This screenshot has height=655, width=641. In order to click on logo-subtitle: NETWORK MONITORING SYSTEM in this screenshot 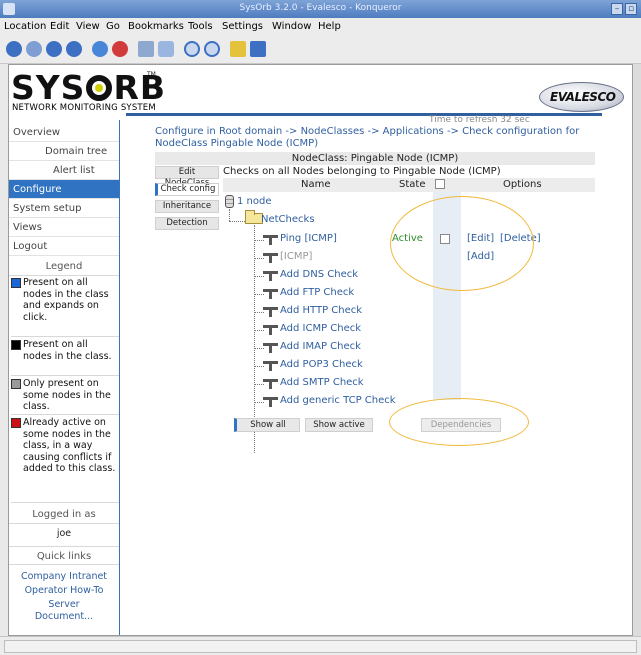, I will do `click(84, 108)`.